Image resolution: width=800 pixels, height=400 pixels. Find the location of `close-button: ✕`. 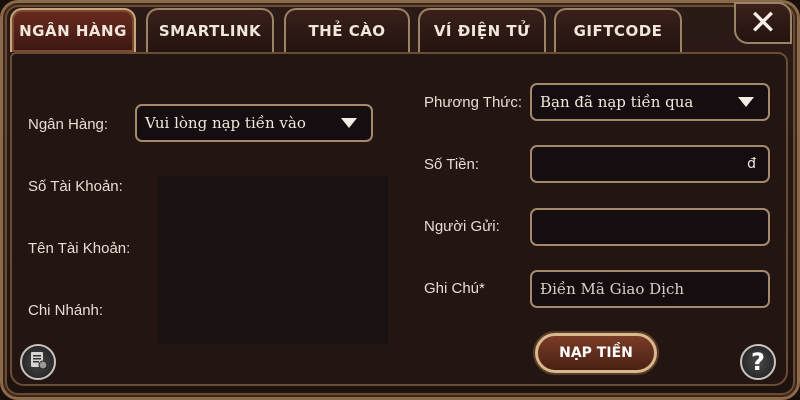

close-button: ✕ is located at coordinates (763, 23).